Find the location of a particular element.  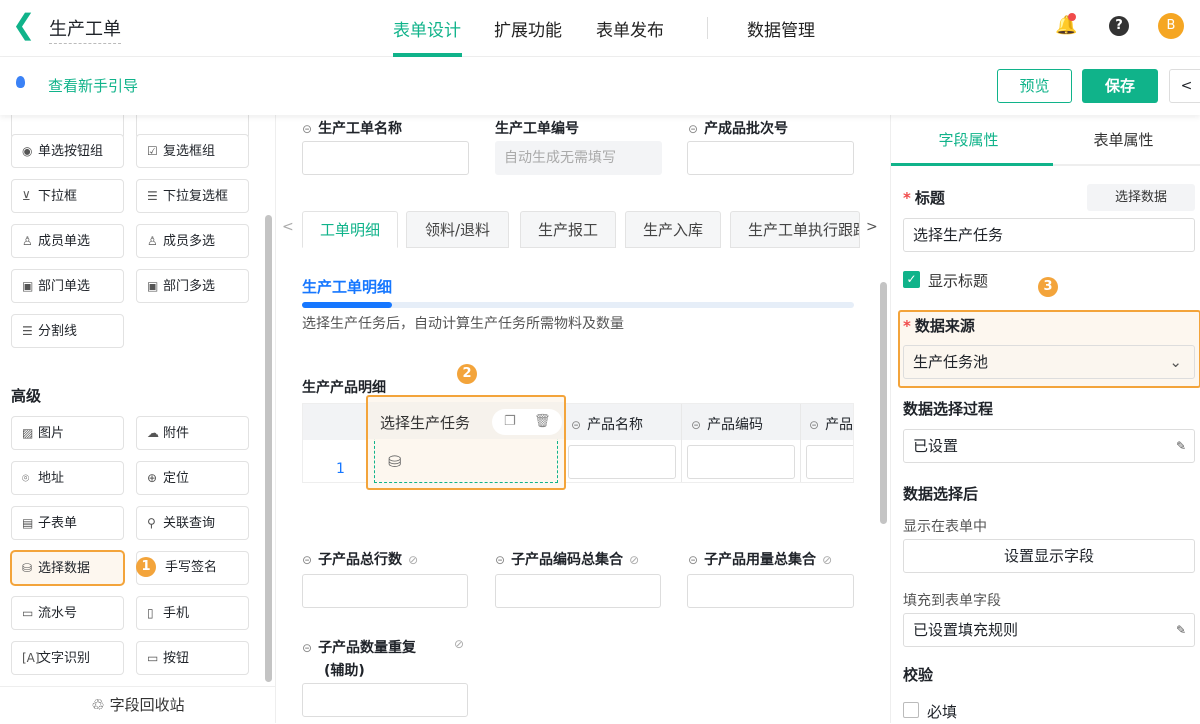

component-ocr: [A]文字识别 is located at coordinates (67, 658).